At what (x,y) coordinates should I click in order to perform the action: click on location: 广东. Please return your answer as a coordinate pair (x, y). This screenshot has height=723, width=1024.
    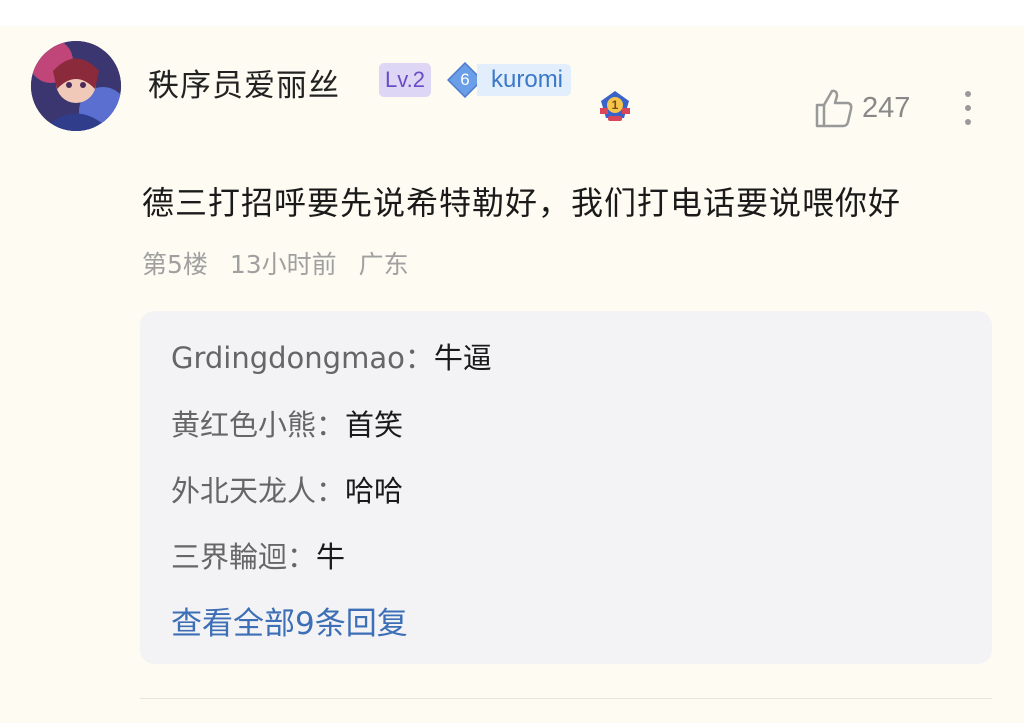
    Looking at the image, I should click on (383, 264).